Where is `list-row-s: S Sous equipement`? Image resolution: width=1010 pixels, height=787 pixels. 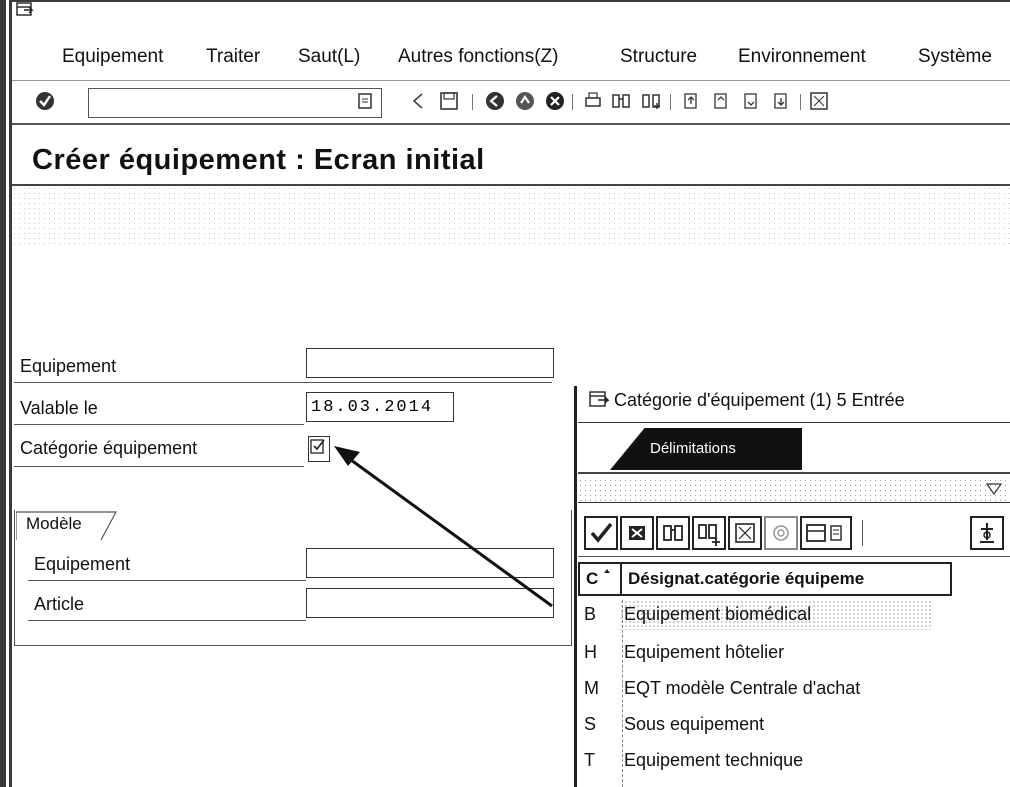 list-row-s: S Sous equipement is located at coordinates (795, 725).